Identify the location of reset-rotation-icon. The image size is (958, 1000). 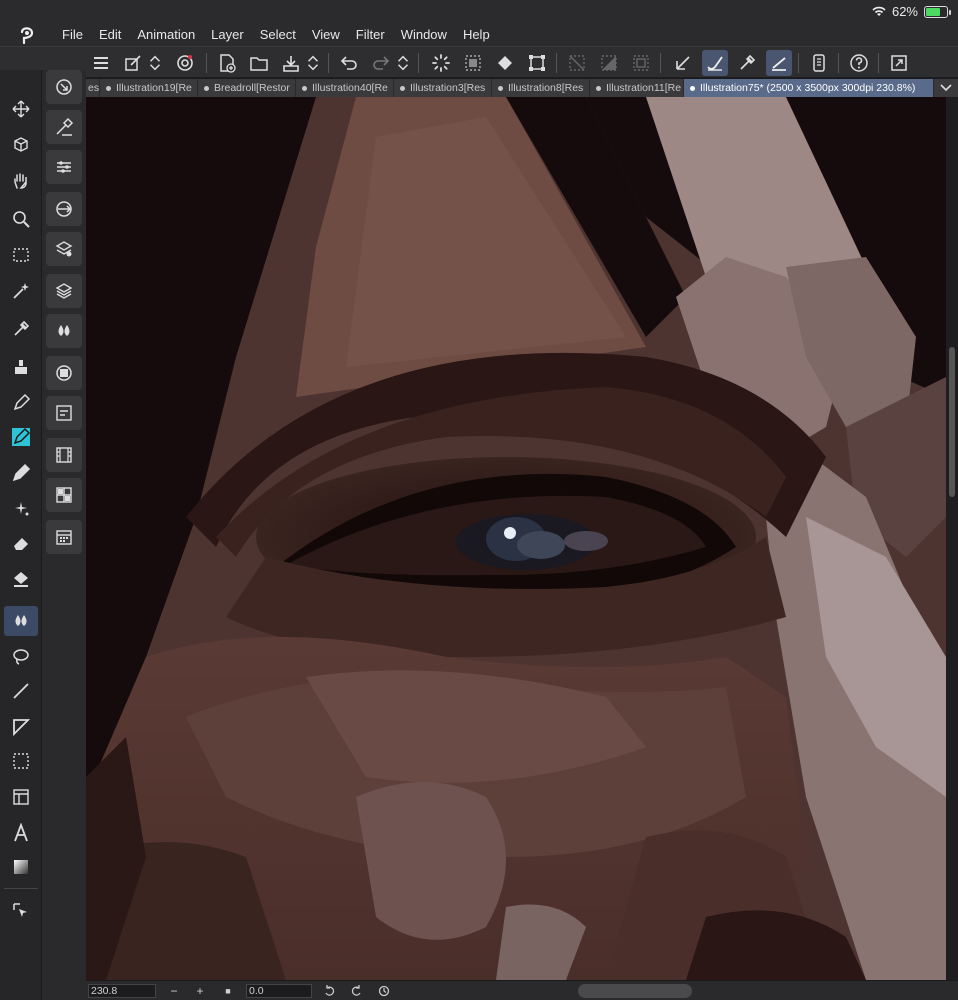
(384, 991).